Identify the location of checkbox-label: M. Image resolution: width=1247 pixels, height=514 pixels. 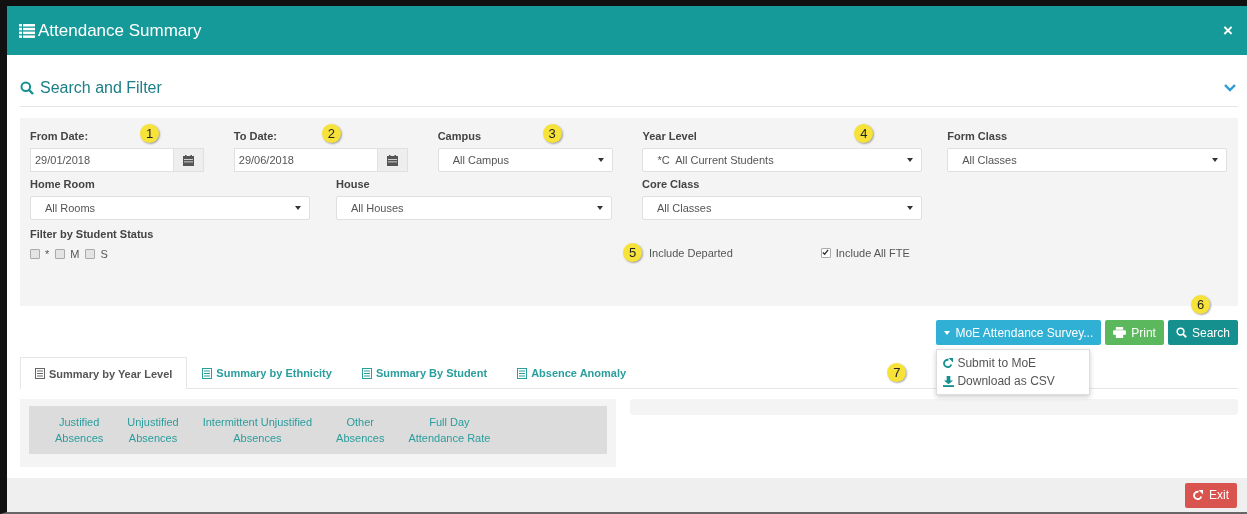
(75, 254).